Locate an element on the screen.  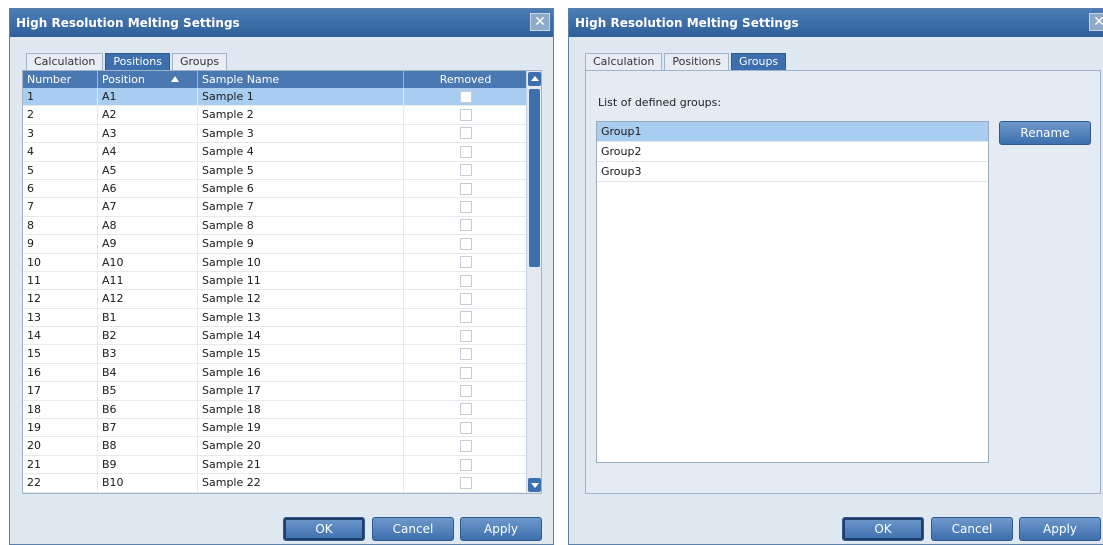
cell-position: A6 is located at coordinates (148, 188).